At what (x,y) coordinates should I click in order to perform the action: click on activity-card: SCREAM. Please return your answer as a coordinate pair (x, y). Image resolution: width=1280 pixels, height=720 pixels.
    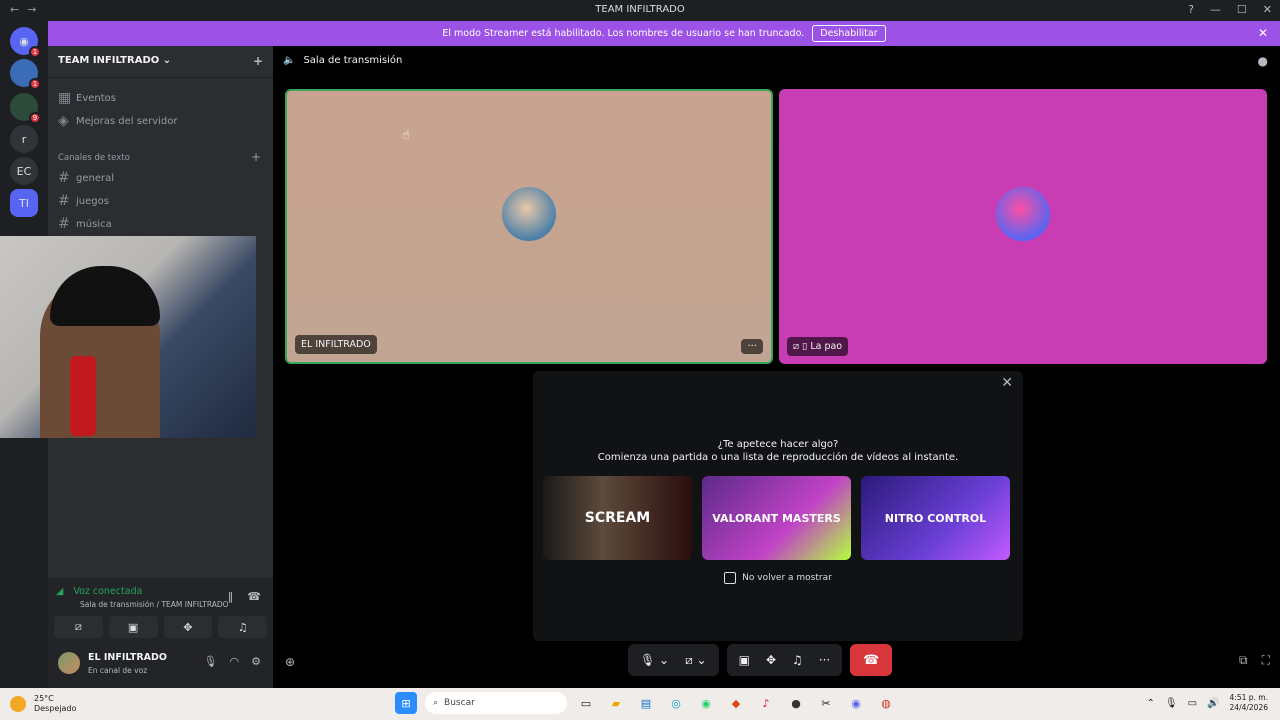
    Looking at the image, I should click on (617, 518).